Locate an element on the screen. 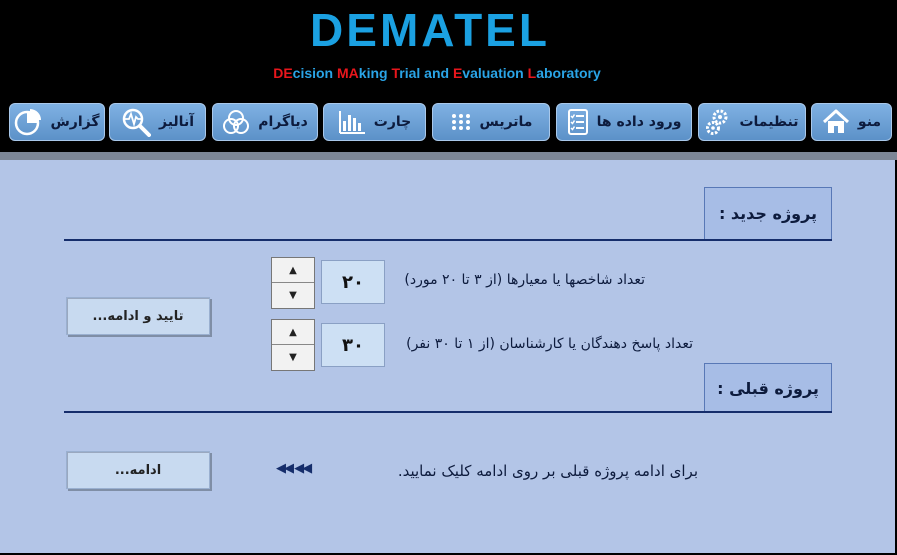 The image size is (897, 555). app-logo-title: DEMATEL is located at coordinates (430, 30).